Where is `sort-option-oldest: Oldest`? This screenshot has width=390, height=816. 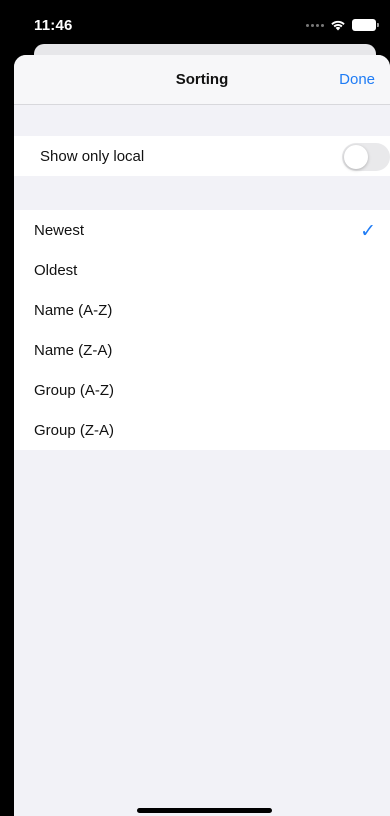
sort-option-oldest: Oldest is located at coordinates (202, 270).